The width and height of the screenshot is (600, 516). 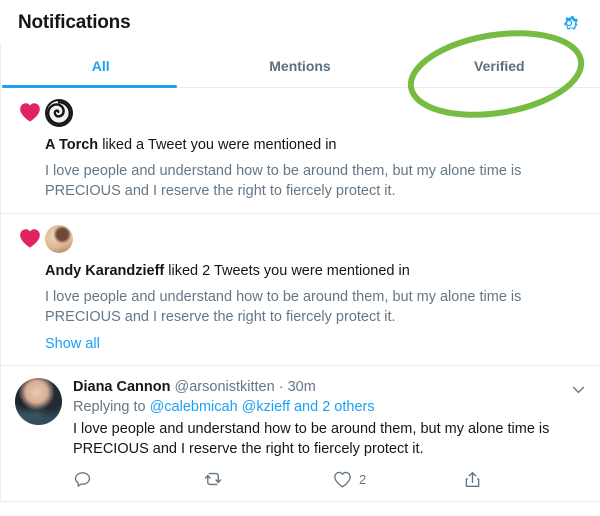 I want to click on settings-gear-button, so click(x=569, y=23).